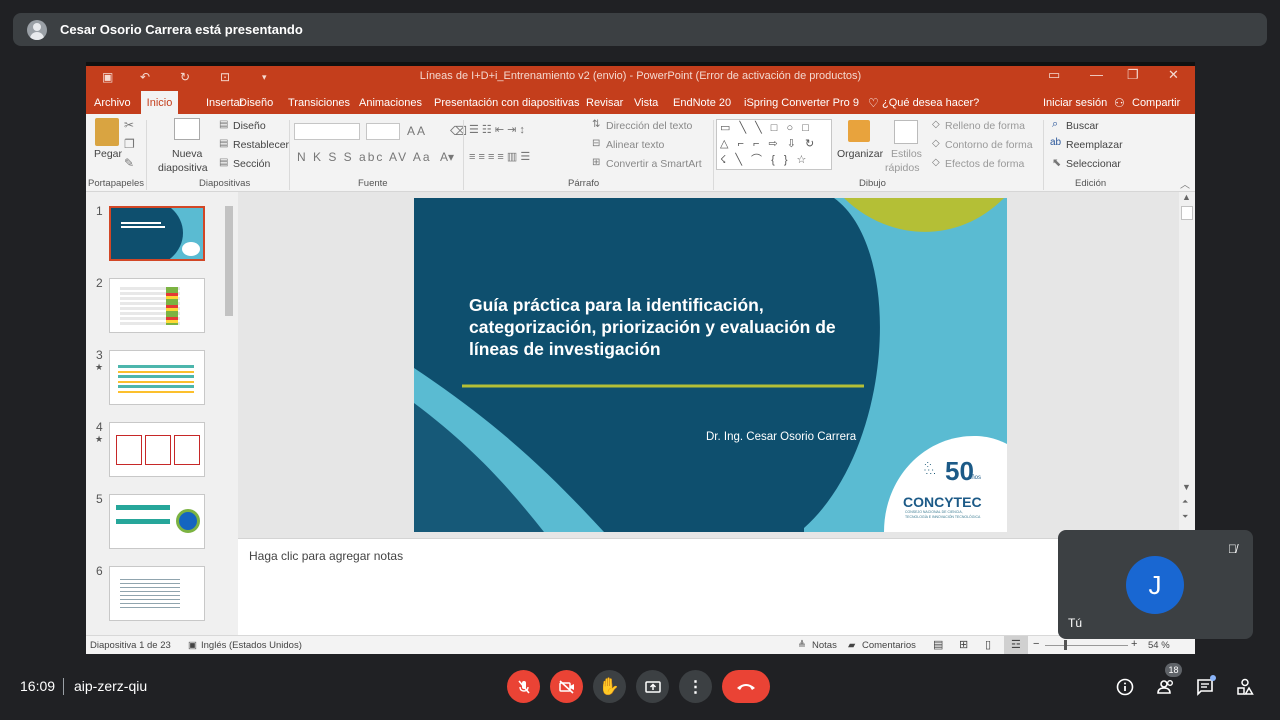  I want to click on new-slide-icon, so click(187, 129).